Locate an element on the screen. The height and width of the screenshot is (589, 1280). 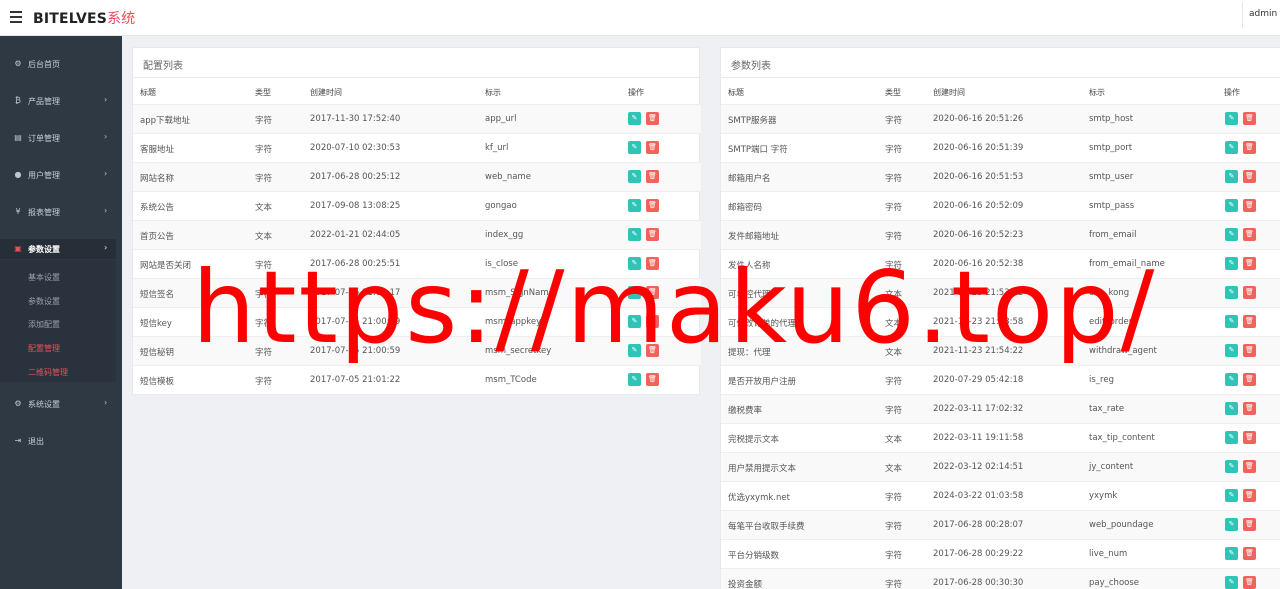
table-cell: web_name is located at coordinates (508, 177).